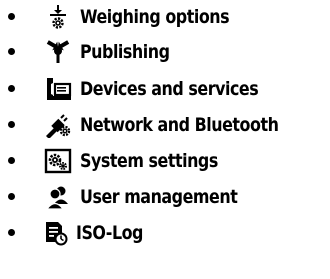 The width and height of the screenshot is (330, 279). Describe the element at coordinates (58, 161) in the screenshot. I see `system-settings-icon` at that location.